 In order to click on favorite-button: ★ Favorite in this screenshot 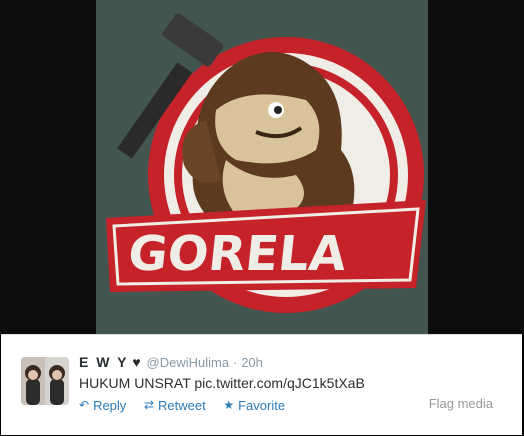, I will do `click(254, 405)`.